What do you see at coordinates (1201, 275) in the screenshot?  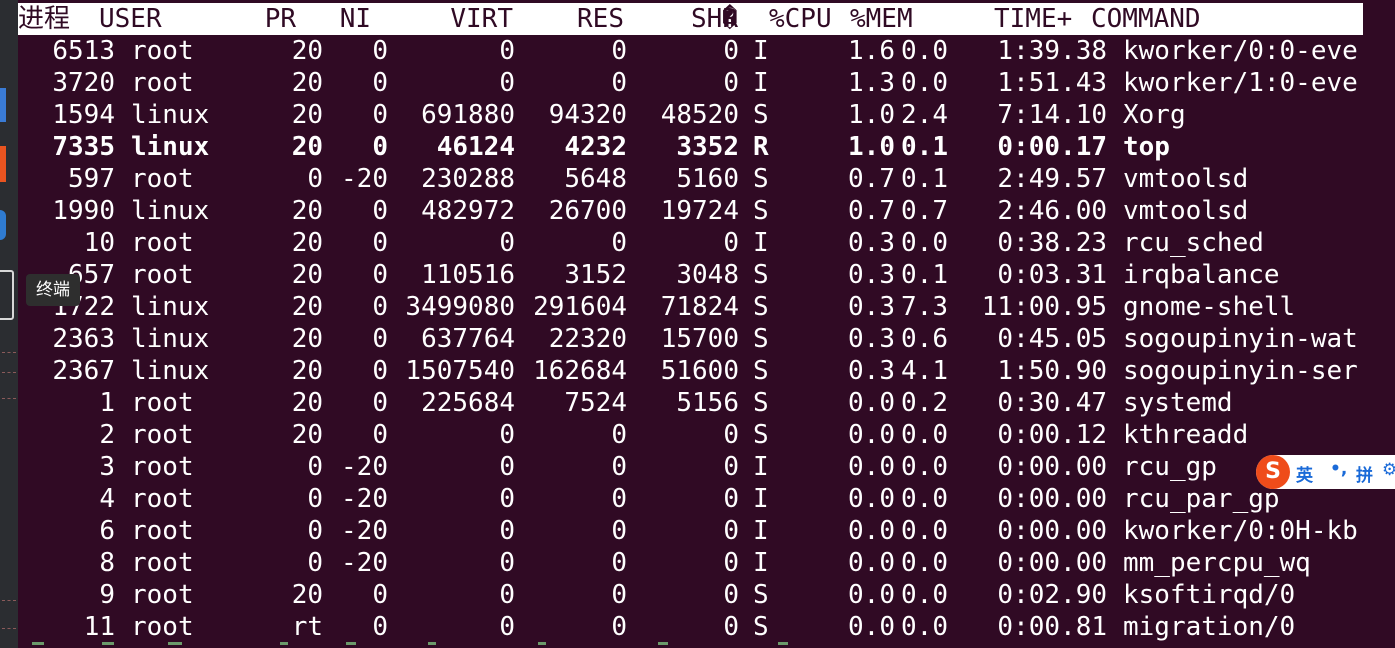 I see `command-cell: irqbalance` at bounding box center [1201, 275].